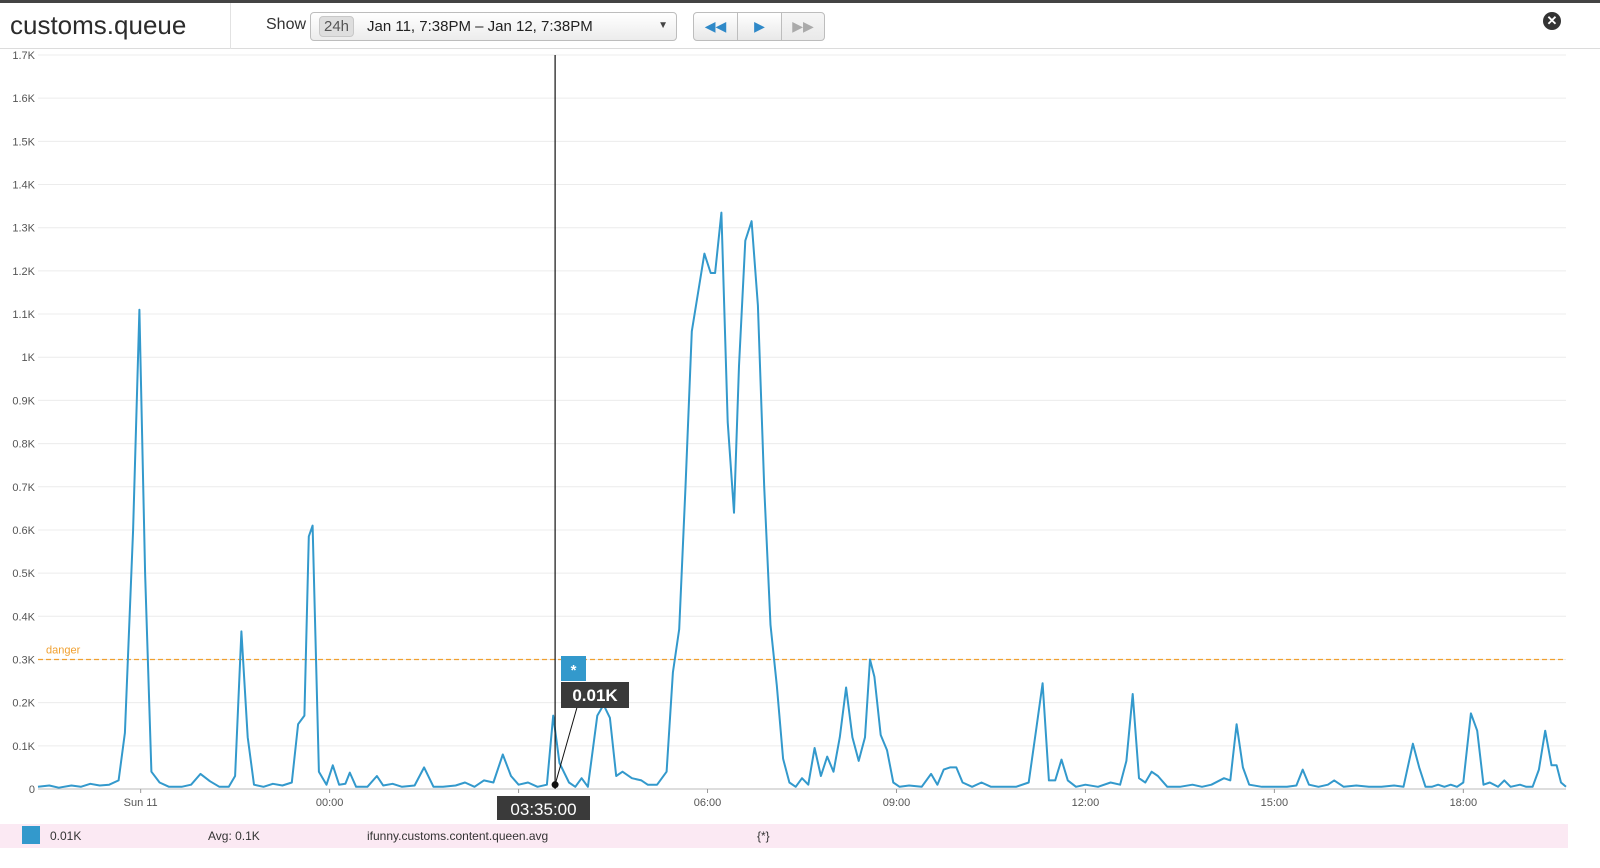 The height and width of the screenshot is (868, 1600). What do you see at coordinates (1464, 803) in the screenshot?
I see `x-tick-label: 18:00` at bounding box center [1464, 803].